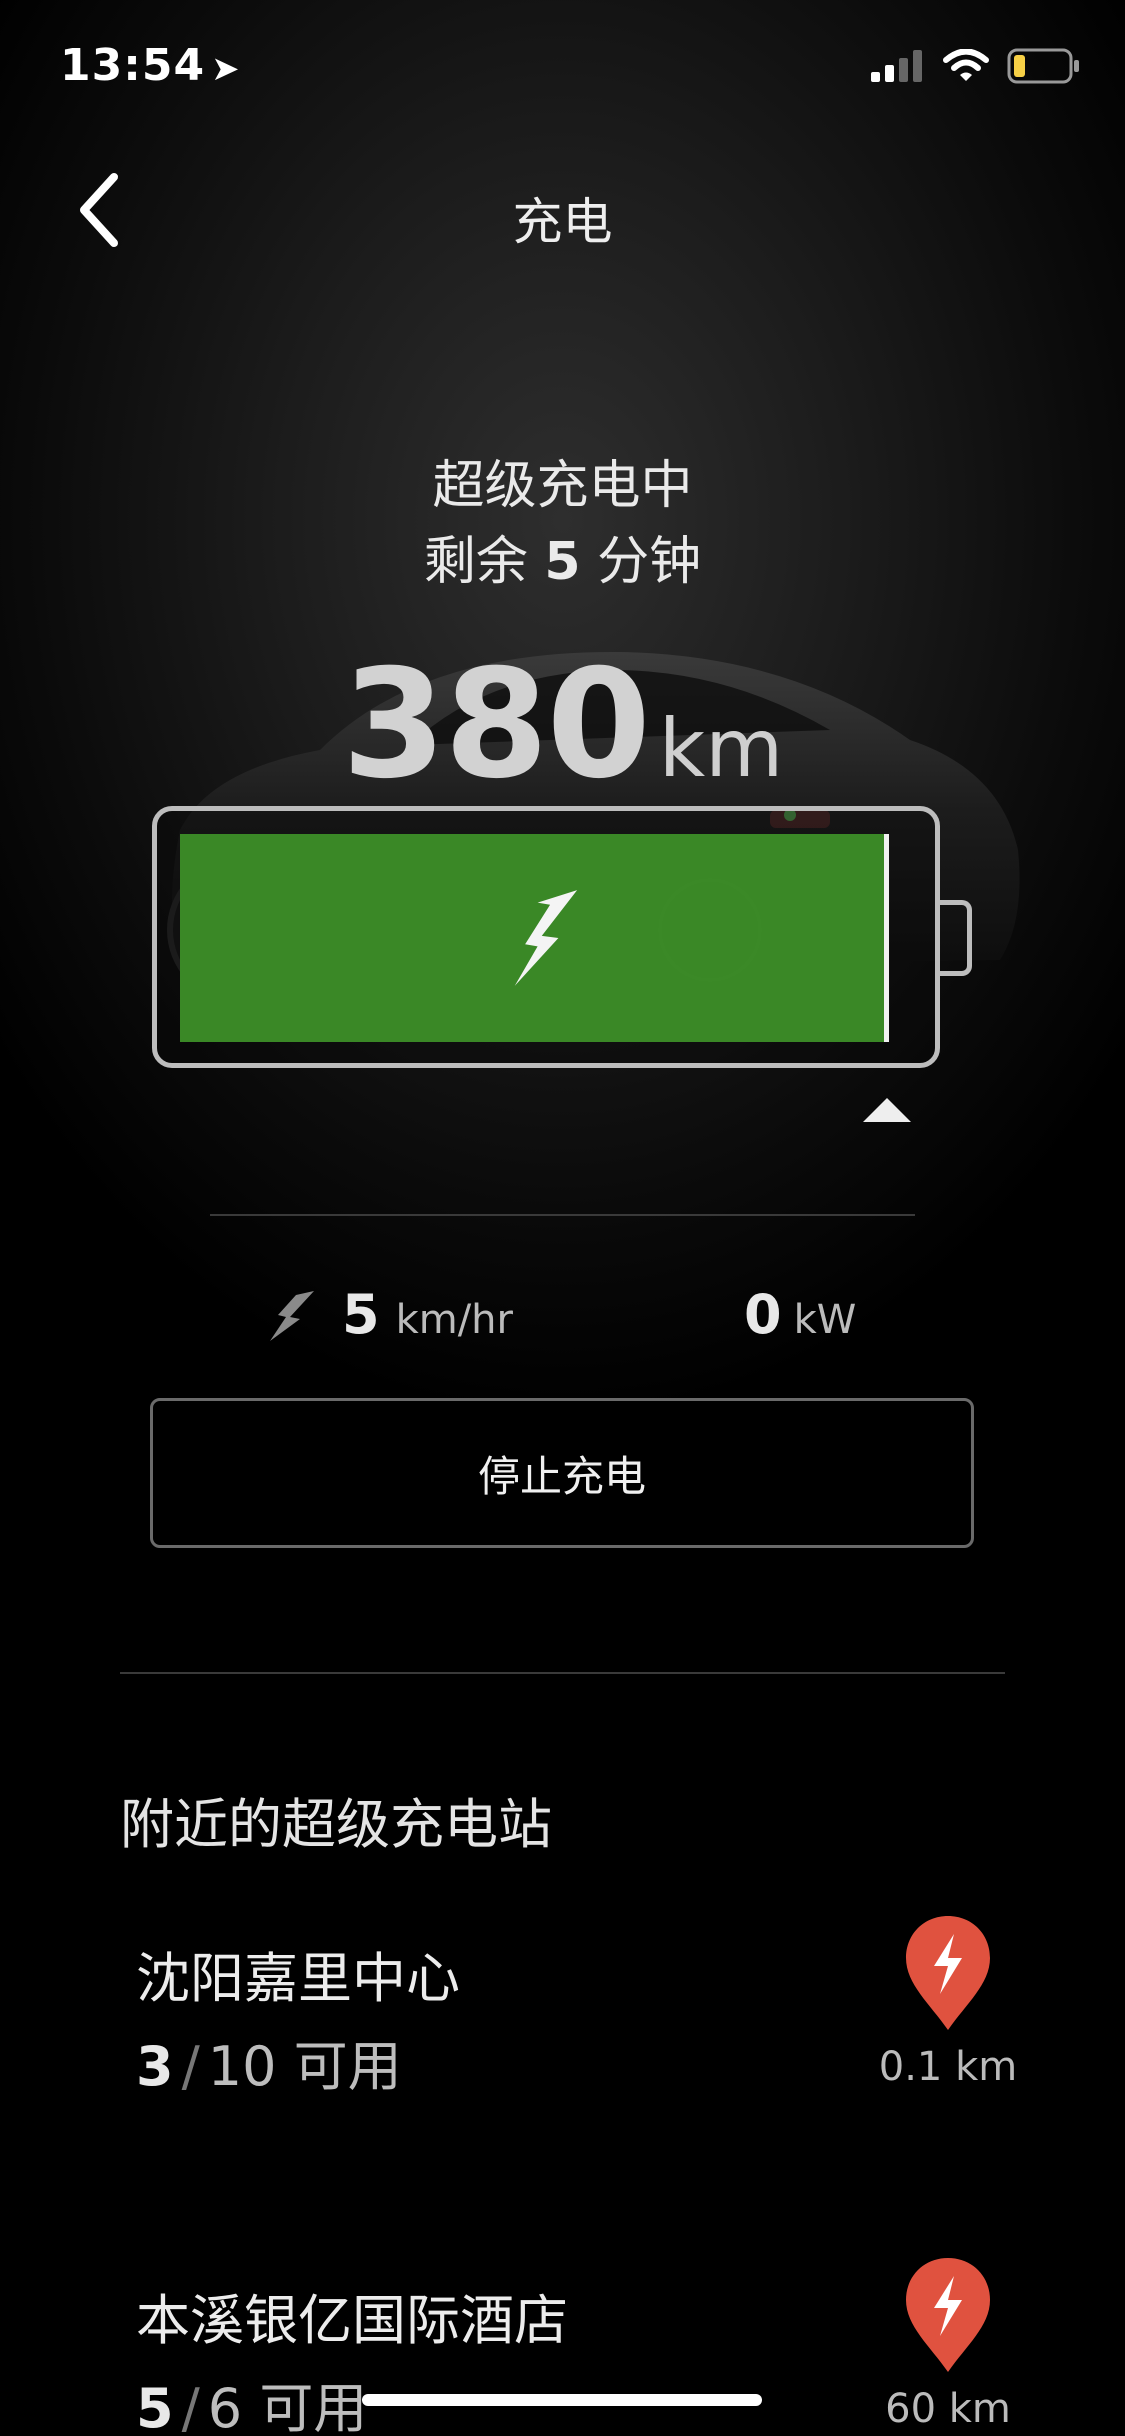  Describe the element at coordinates (649, 562) in the screenshot. I see `time-remaining-suffix: 分钟` at that location.